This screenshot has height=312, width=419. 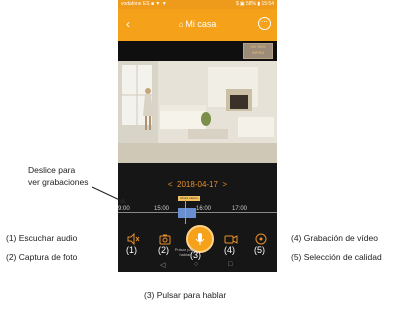 What do you see at coordinates (131, 250) in the screenshot?
I see `label-1: (1)` at bounding box center [131, 250].